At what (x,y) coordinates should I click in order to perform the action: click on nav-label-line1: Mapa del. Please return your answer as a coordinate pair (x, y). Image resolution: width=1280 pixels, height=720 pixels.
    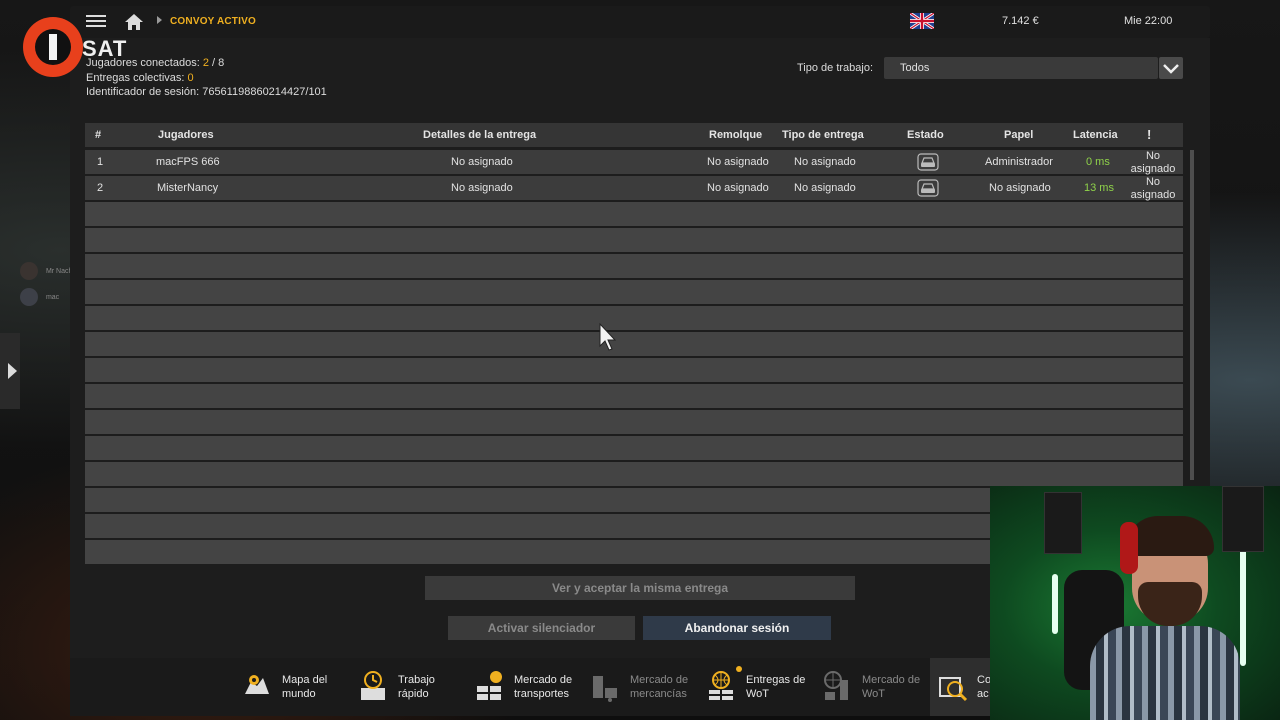
    Looking at the image, I should click on (305, 680).